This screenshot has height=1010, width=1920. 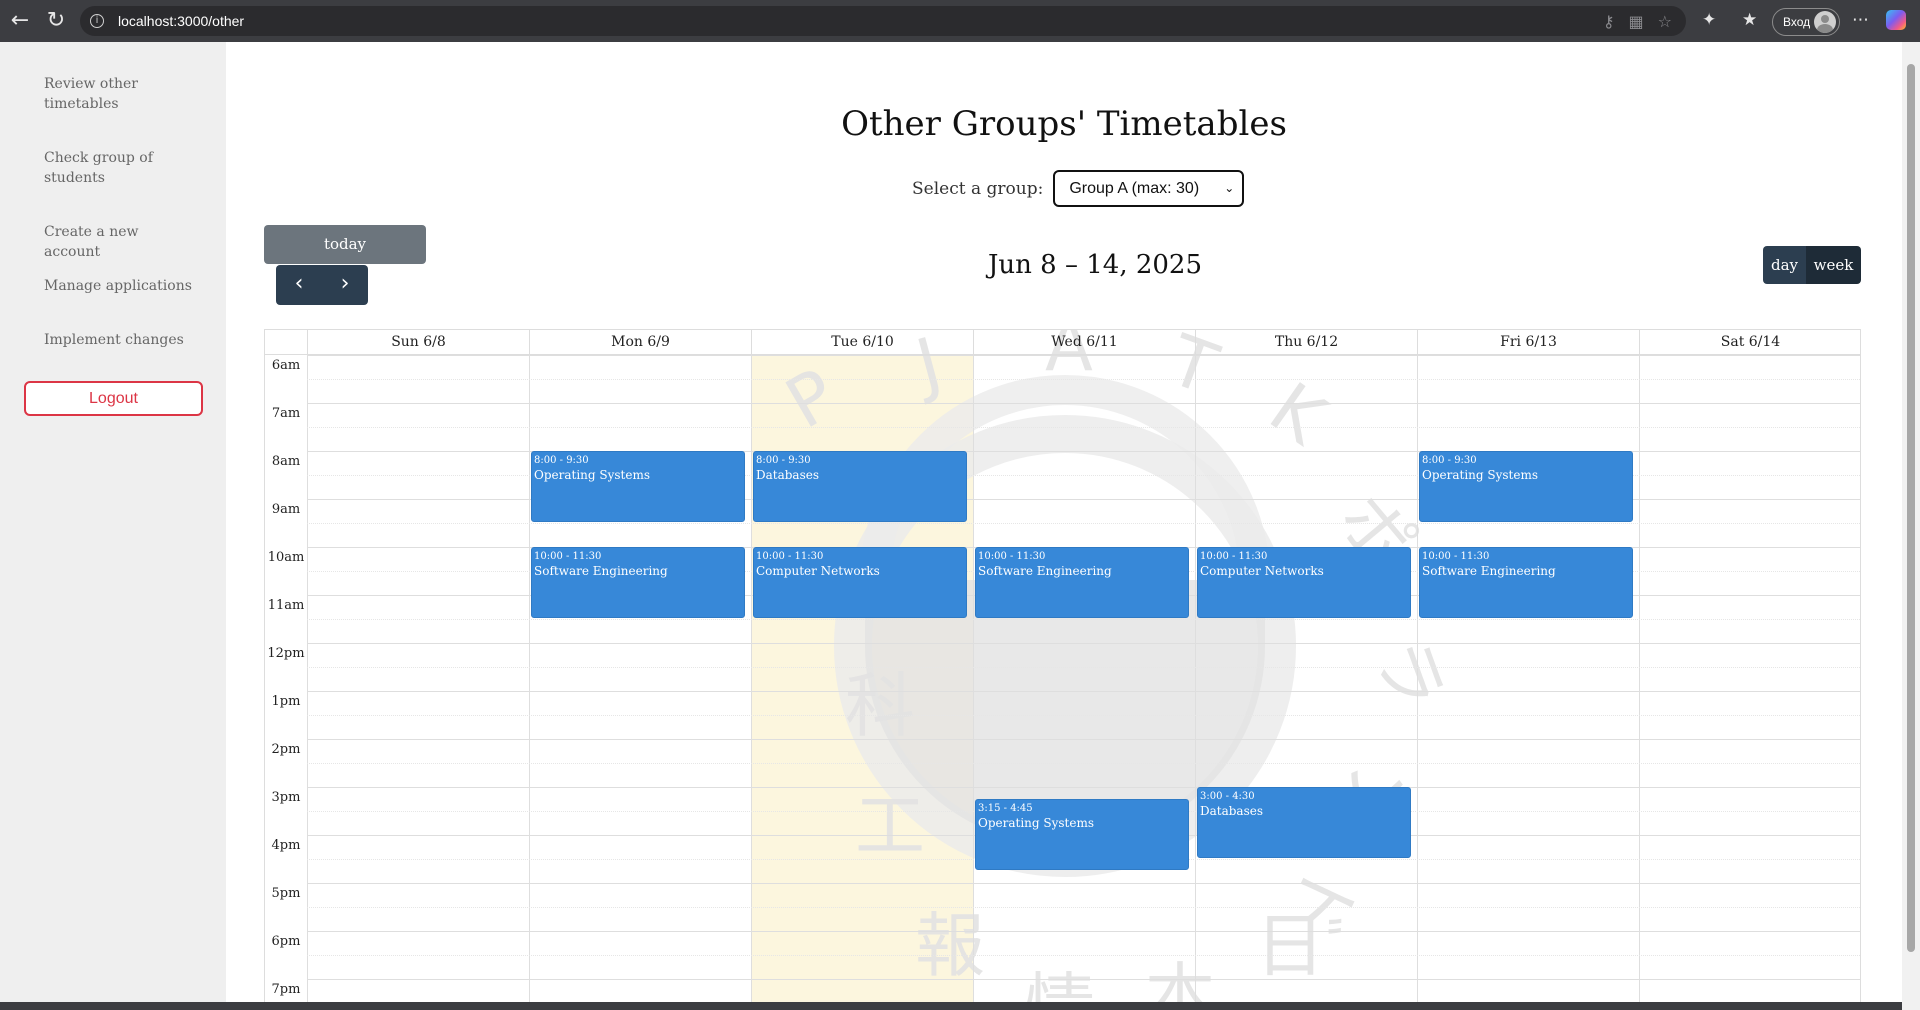 What do you see at coordinates (307, 666) in the screenshot?
I see `time-axis-divider` at bounding box center [307, 666].